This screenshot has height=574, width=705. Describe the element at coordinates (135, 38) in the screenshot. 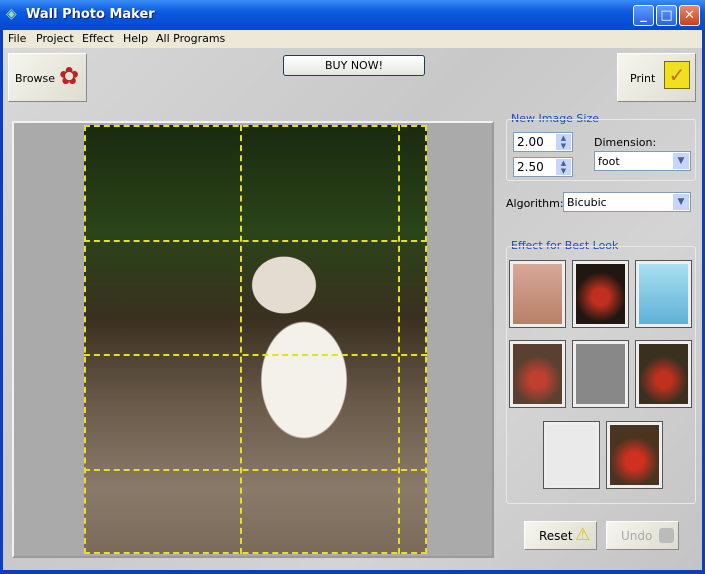

I see `menu-help: Help` at that location.